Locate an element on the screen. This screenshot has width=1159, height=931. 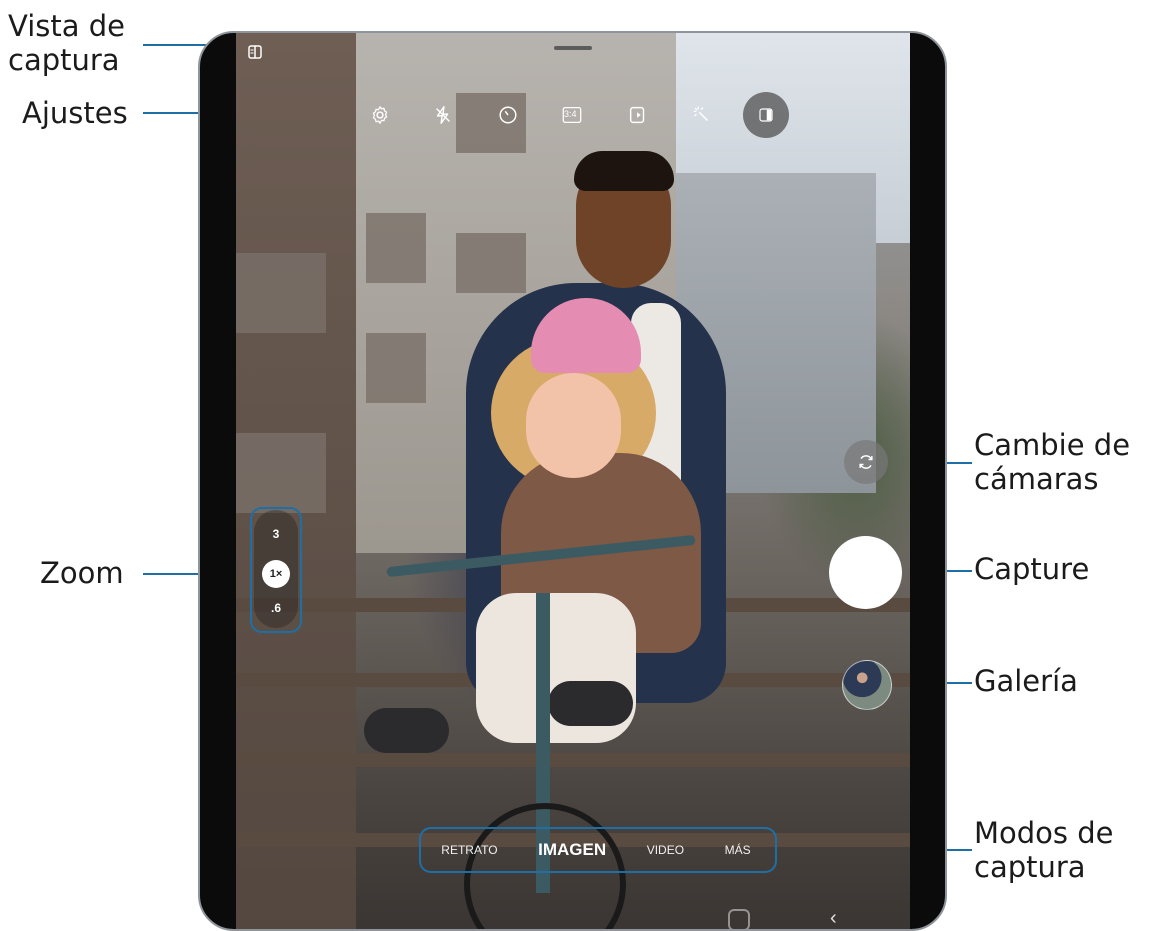
aspect-ratio-icon: 3:4 is located at coordinates (572, 115).